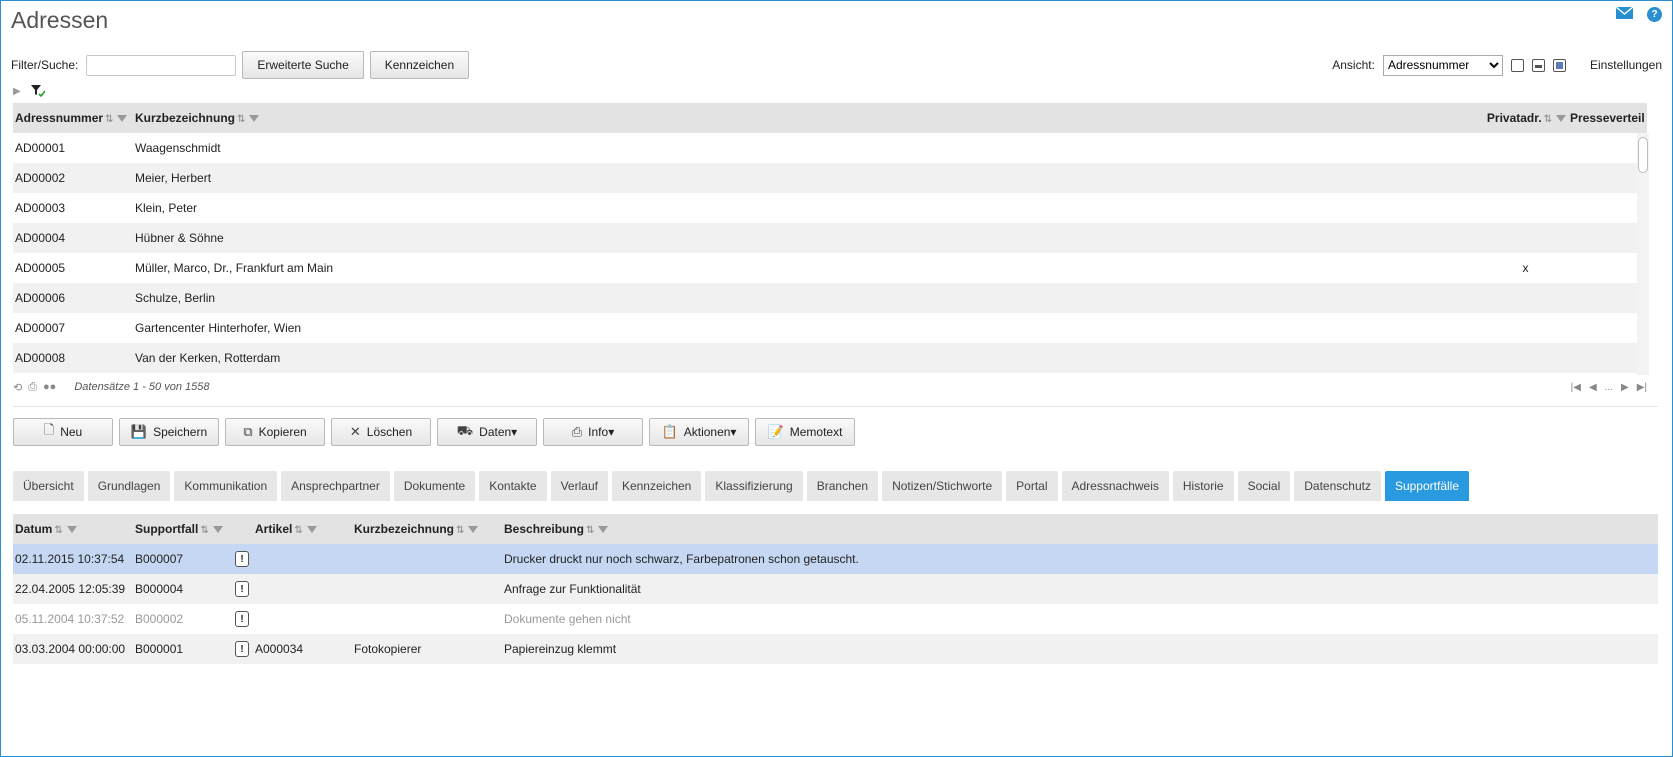  What do you see at coordinates (830, 208) in the screenshot?
I see `table-row: AD00003 Klein, Peter` at bounding box center [830, 208].